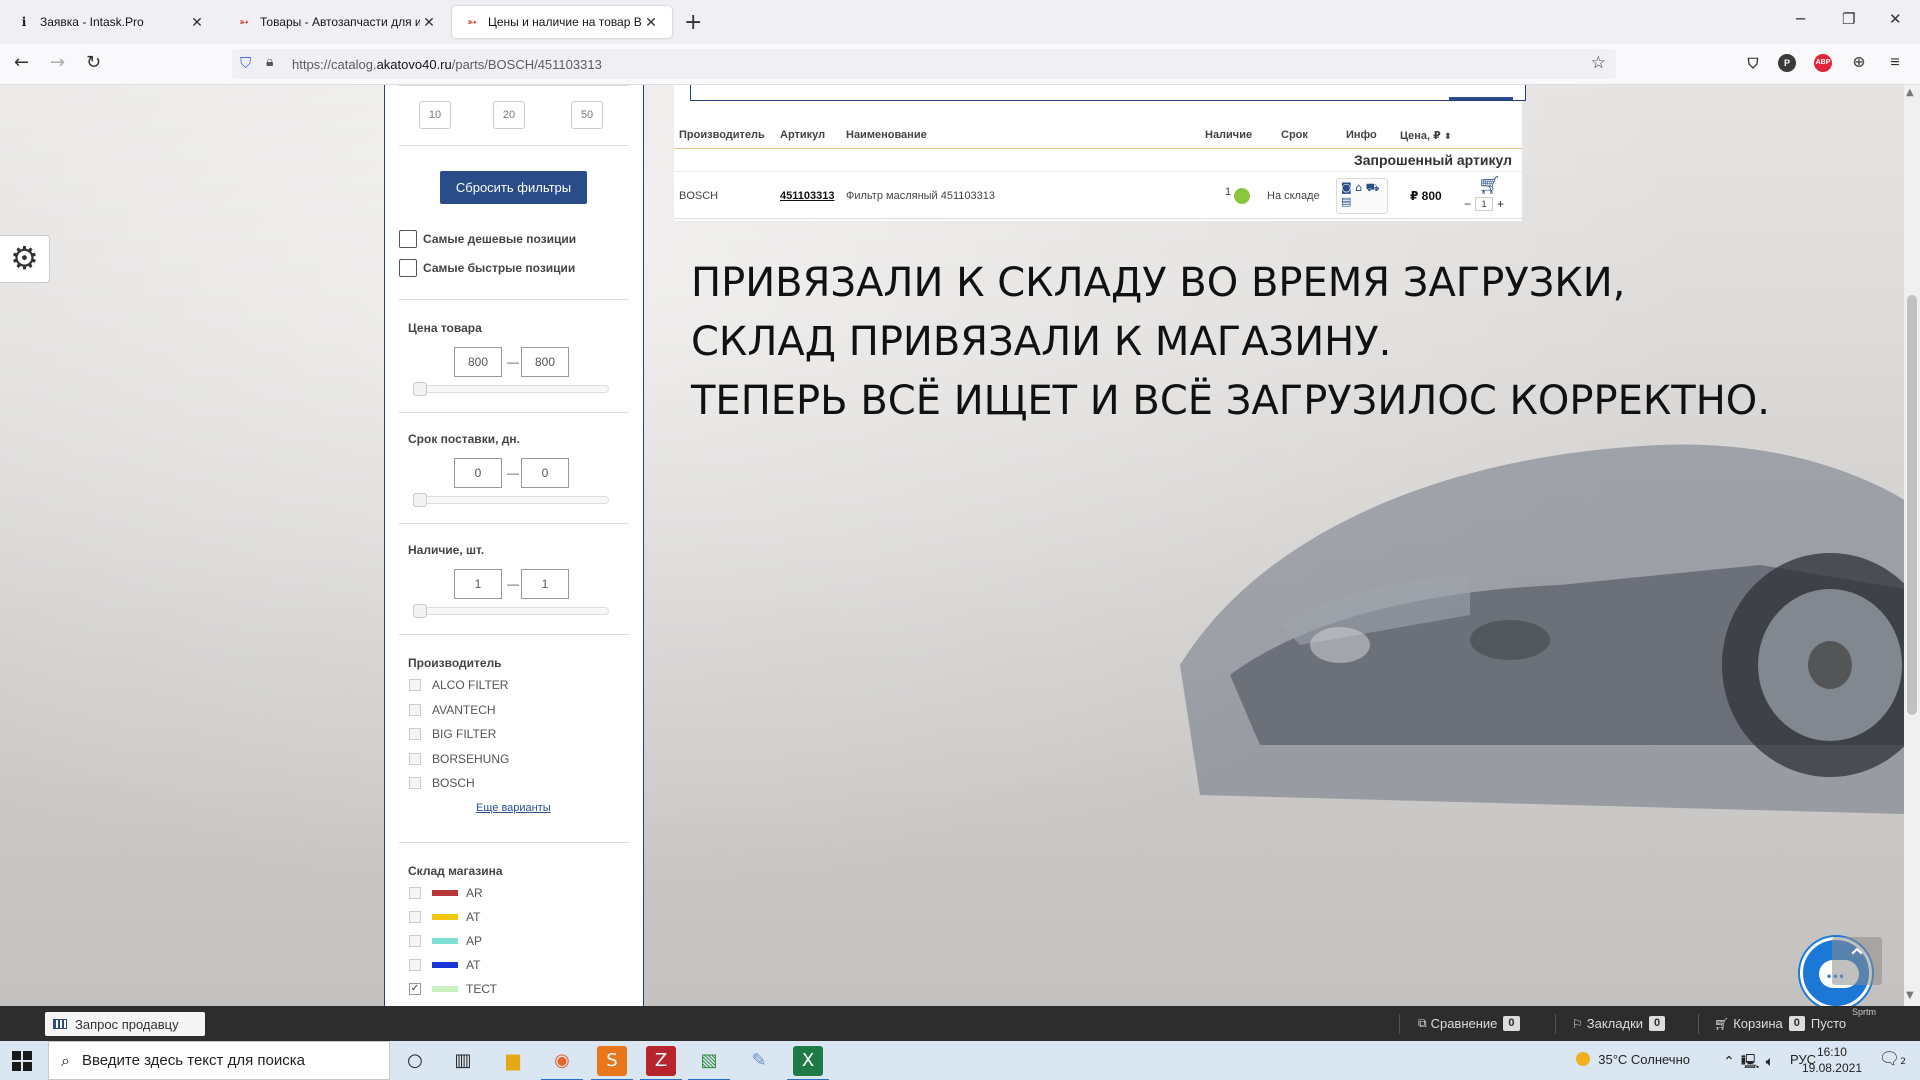  I want to click on fastest-checkbox, so click(408, 268).